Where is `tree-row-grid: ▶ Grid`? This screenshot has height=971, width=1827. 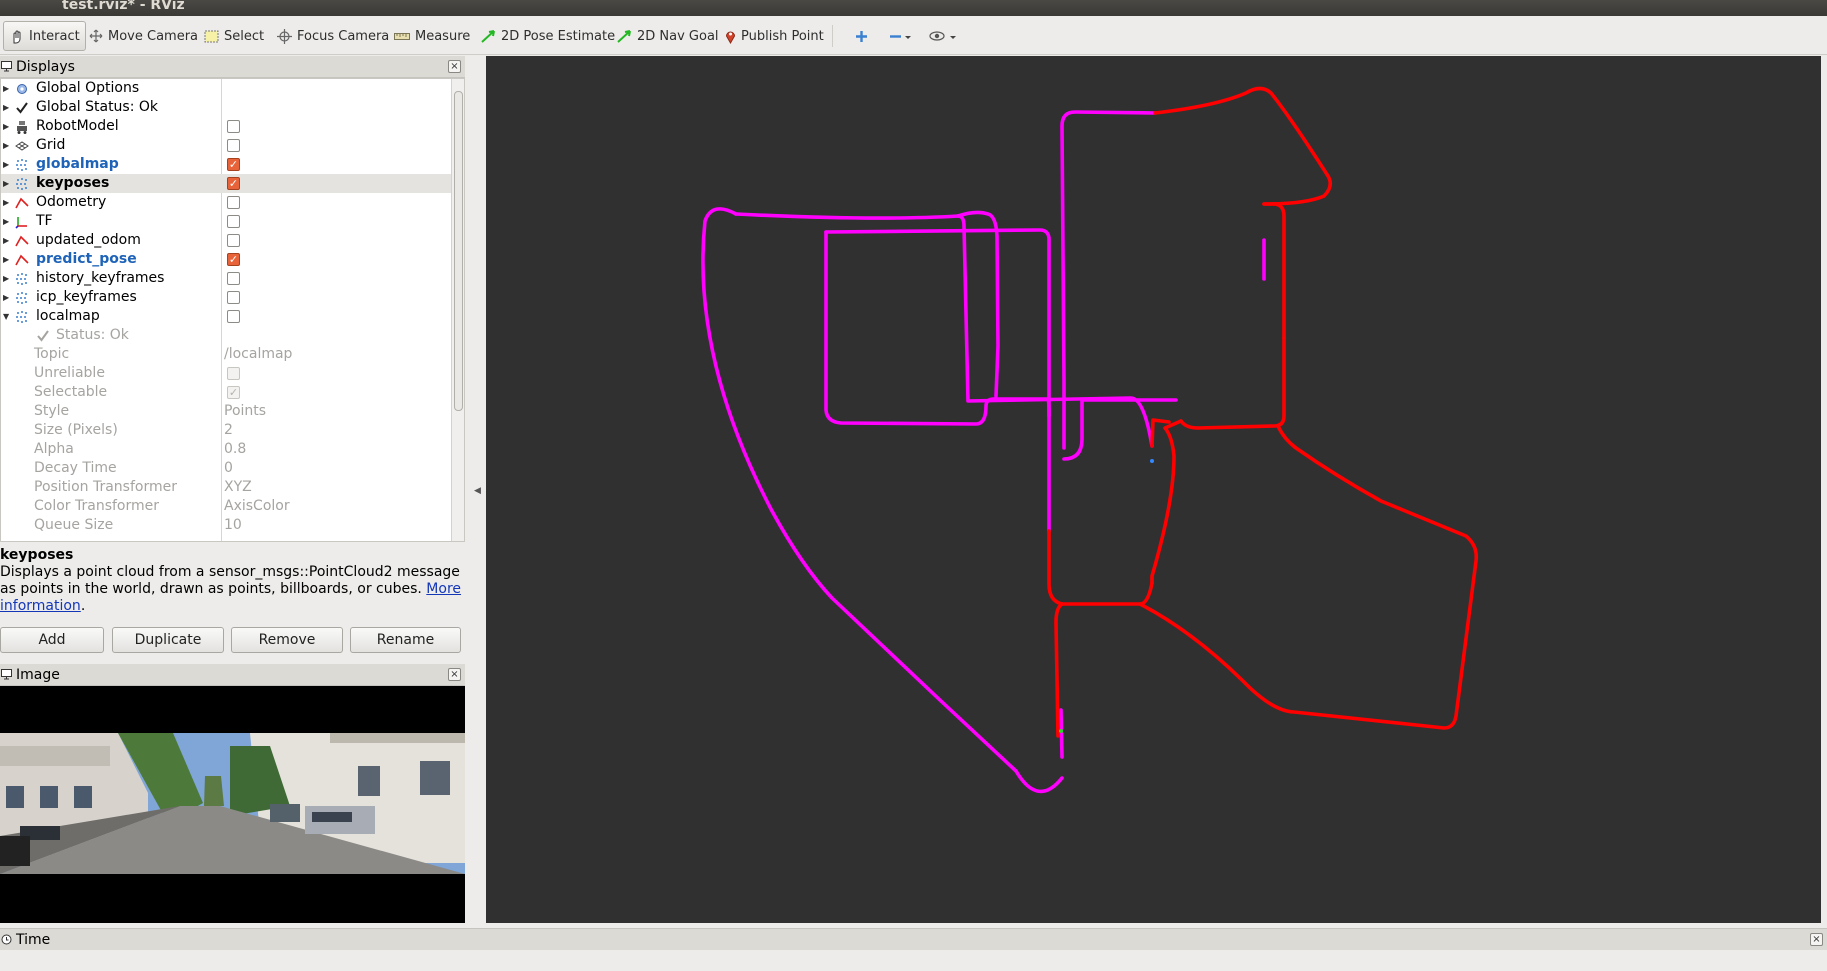 tree-row-grid: ▶ Grid is located at coordinates (226, 145).